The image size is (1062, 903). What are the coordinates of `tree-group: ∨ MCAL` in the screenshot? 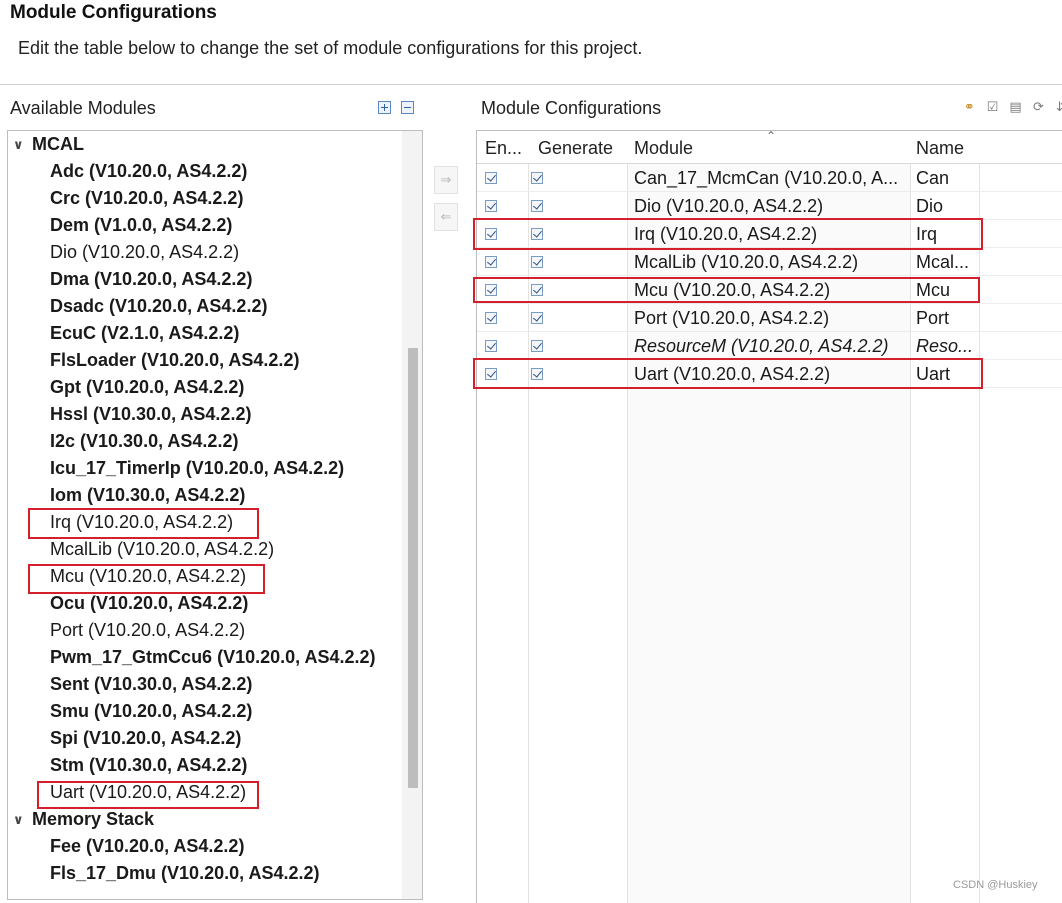 It's located at (205, 144).